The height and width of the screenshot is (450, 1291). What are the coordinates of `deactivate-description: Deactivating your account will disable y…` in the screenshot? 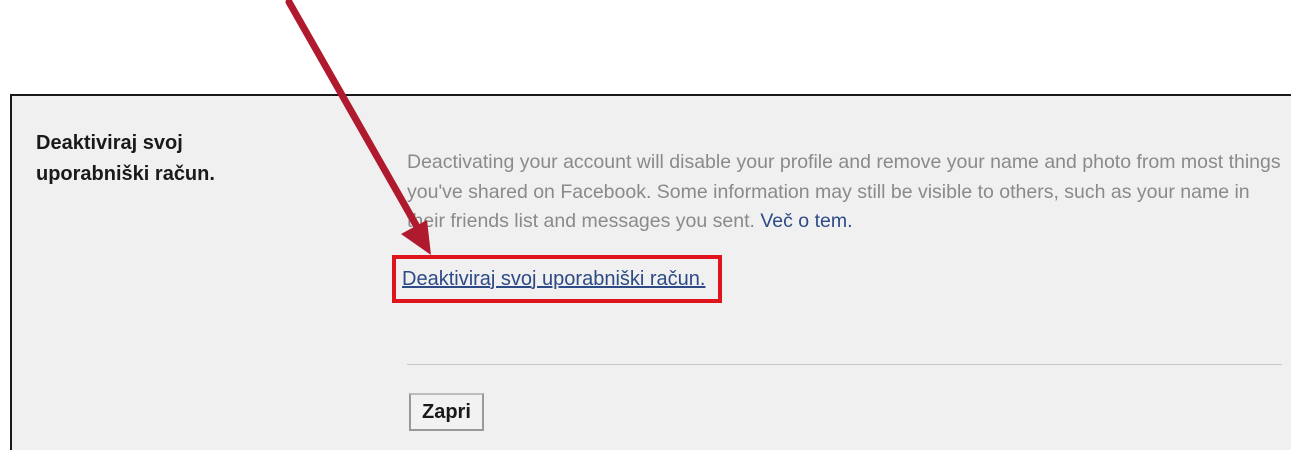 It's located at (847, 192).